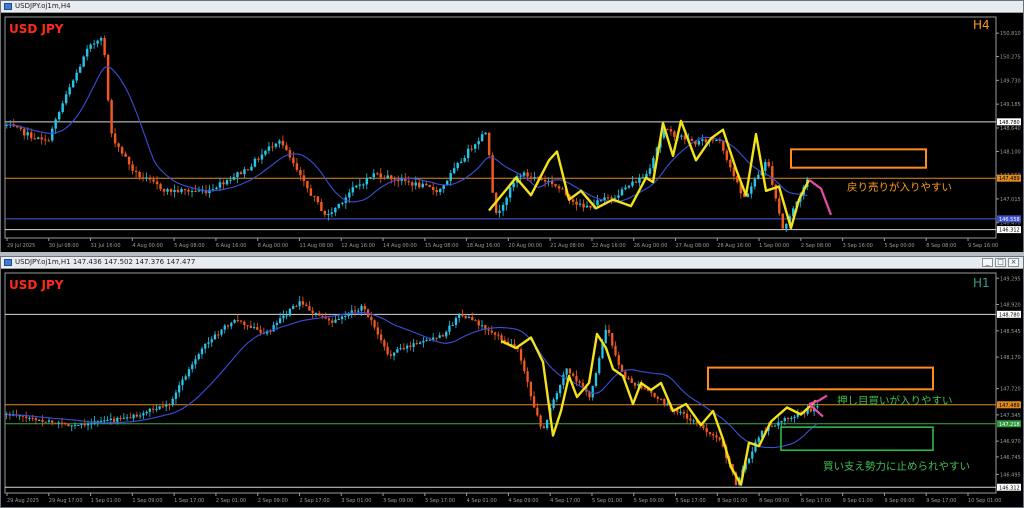 Image resolution: width=1024 pixels, height=508 pixels. What do you see at coordinates (398, 501) in the screenshot?
I see `time-tick-label: 3 Sep 09:00` at bounding box center [398, 501].